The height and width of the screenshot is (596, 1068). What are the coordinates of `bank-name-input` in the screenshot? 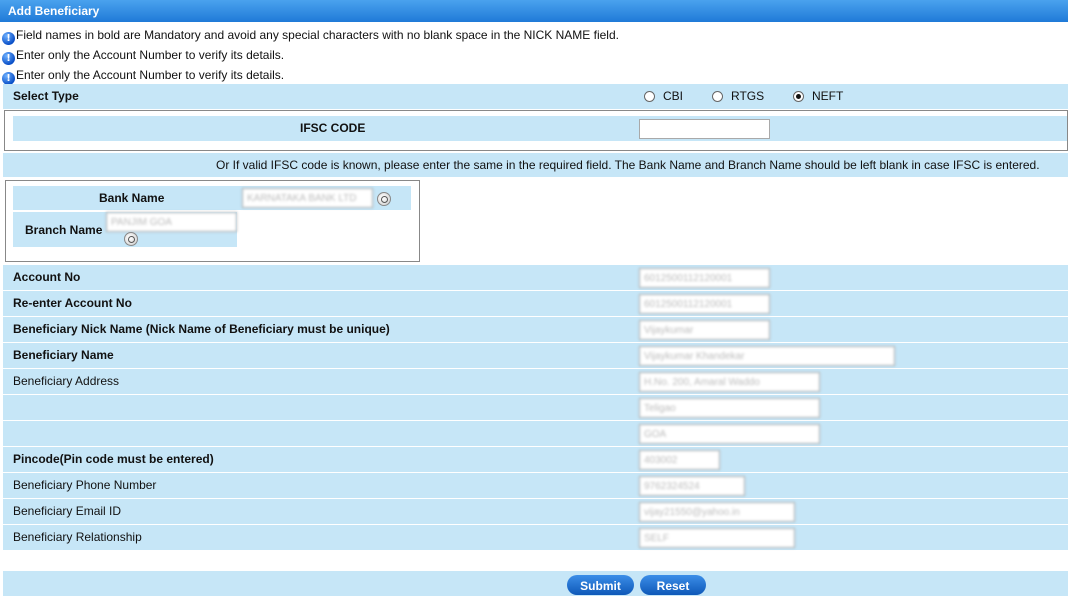 It's located at (307, 198).